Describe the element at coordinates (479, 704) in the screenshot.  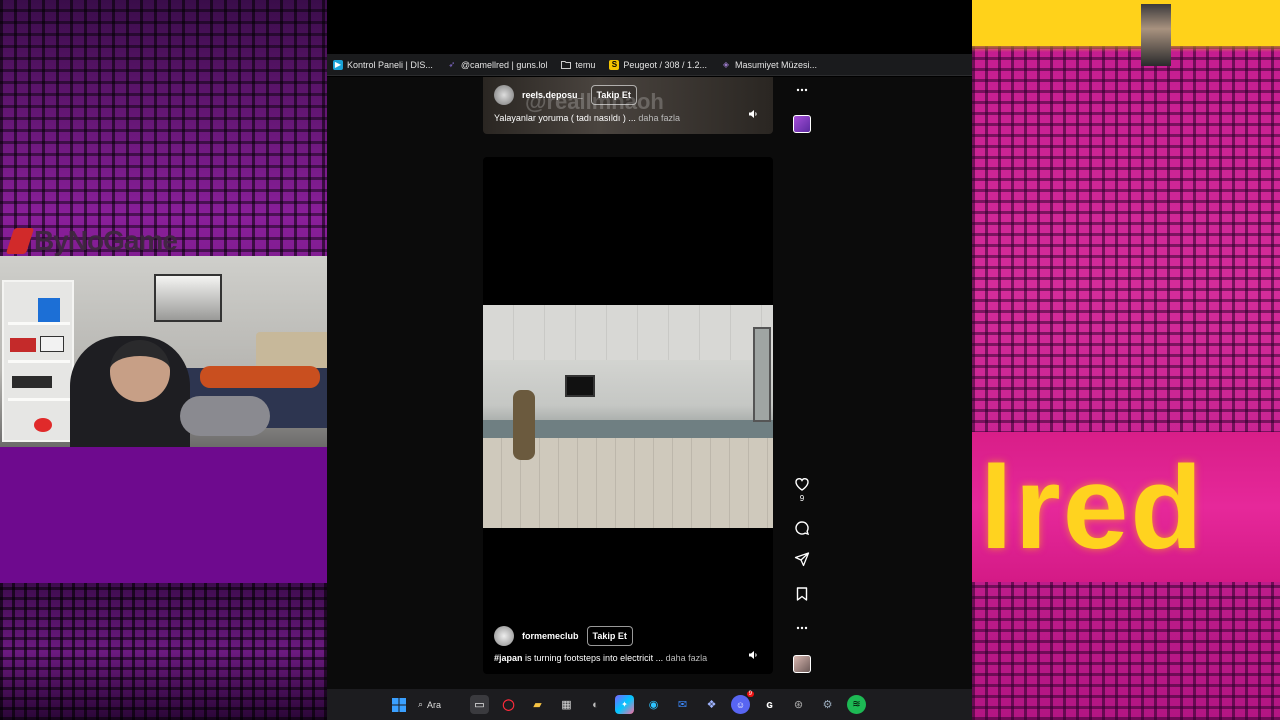
I see `task-view-icon: ▭` at that location.